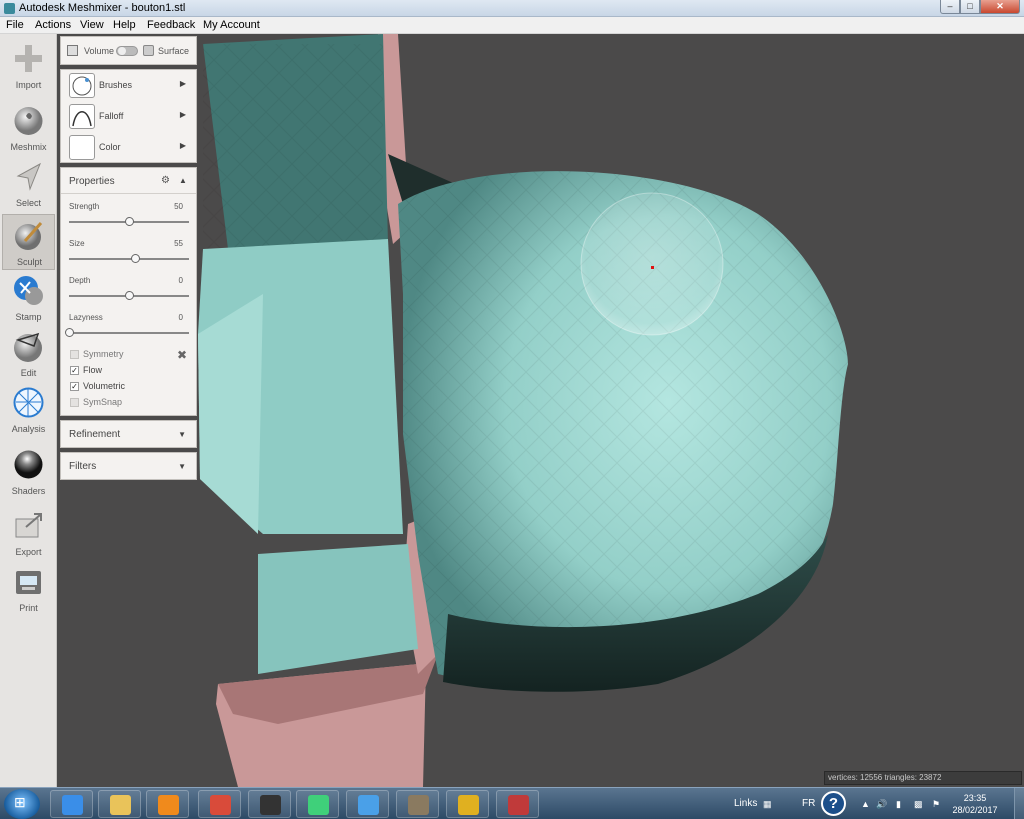  Describe the element at coordinates (936, 804) in the screenshot. I see `action-center-flag-icon: ⚑` at that location.